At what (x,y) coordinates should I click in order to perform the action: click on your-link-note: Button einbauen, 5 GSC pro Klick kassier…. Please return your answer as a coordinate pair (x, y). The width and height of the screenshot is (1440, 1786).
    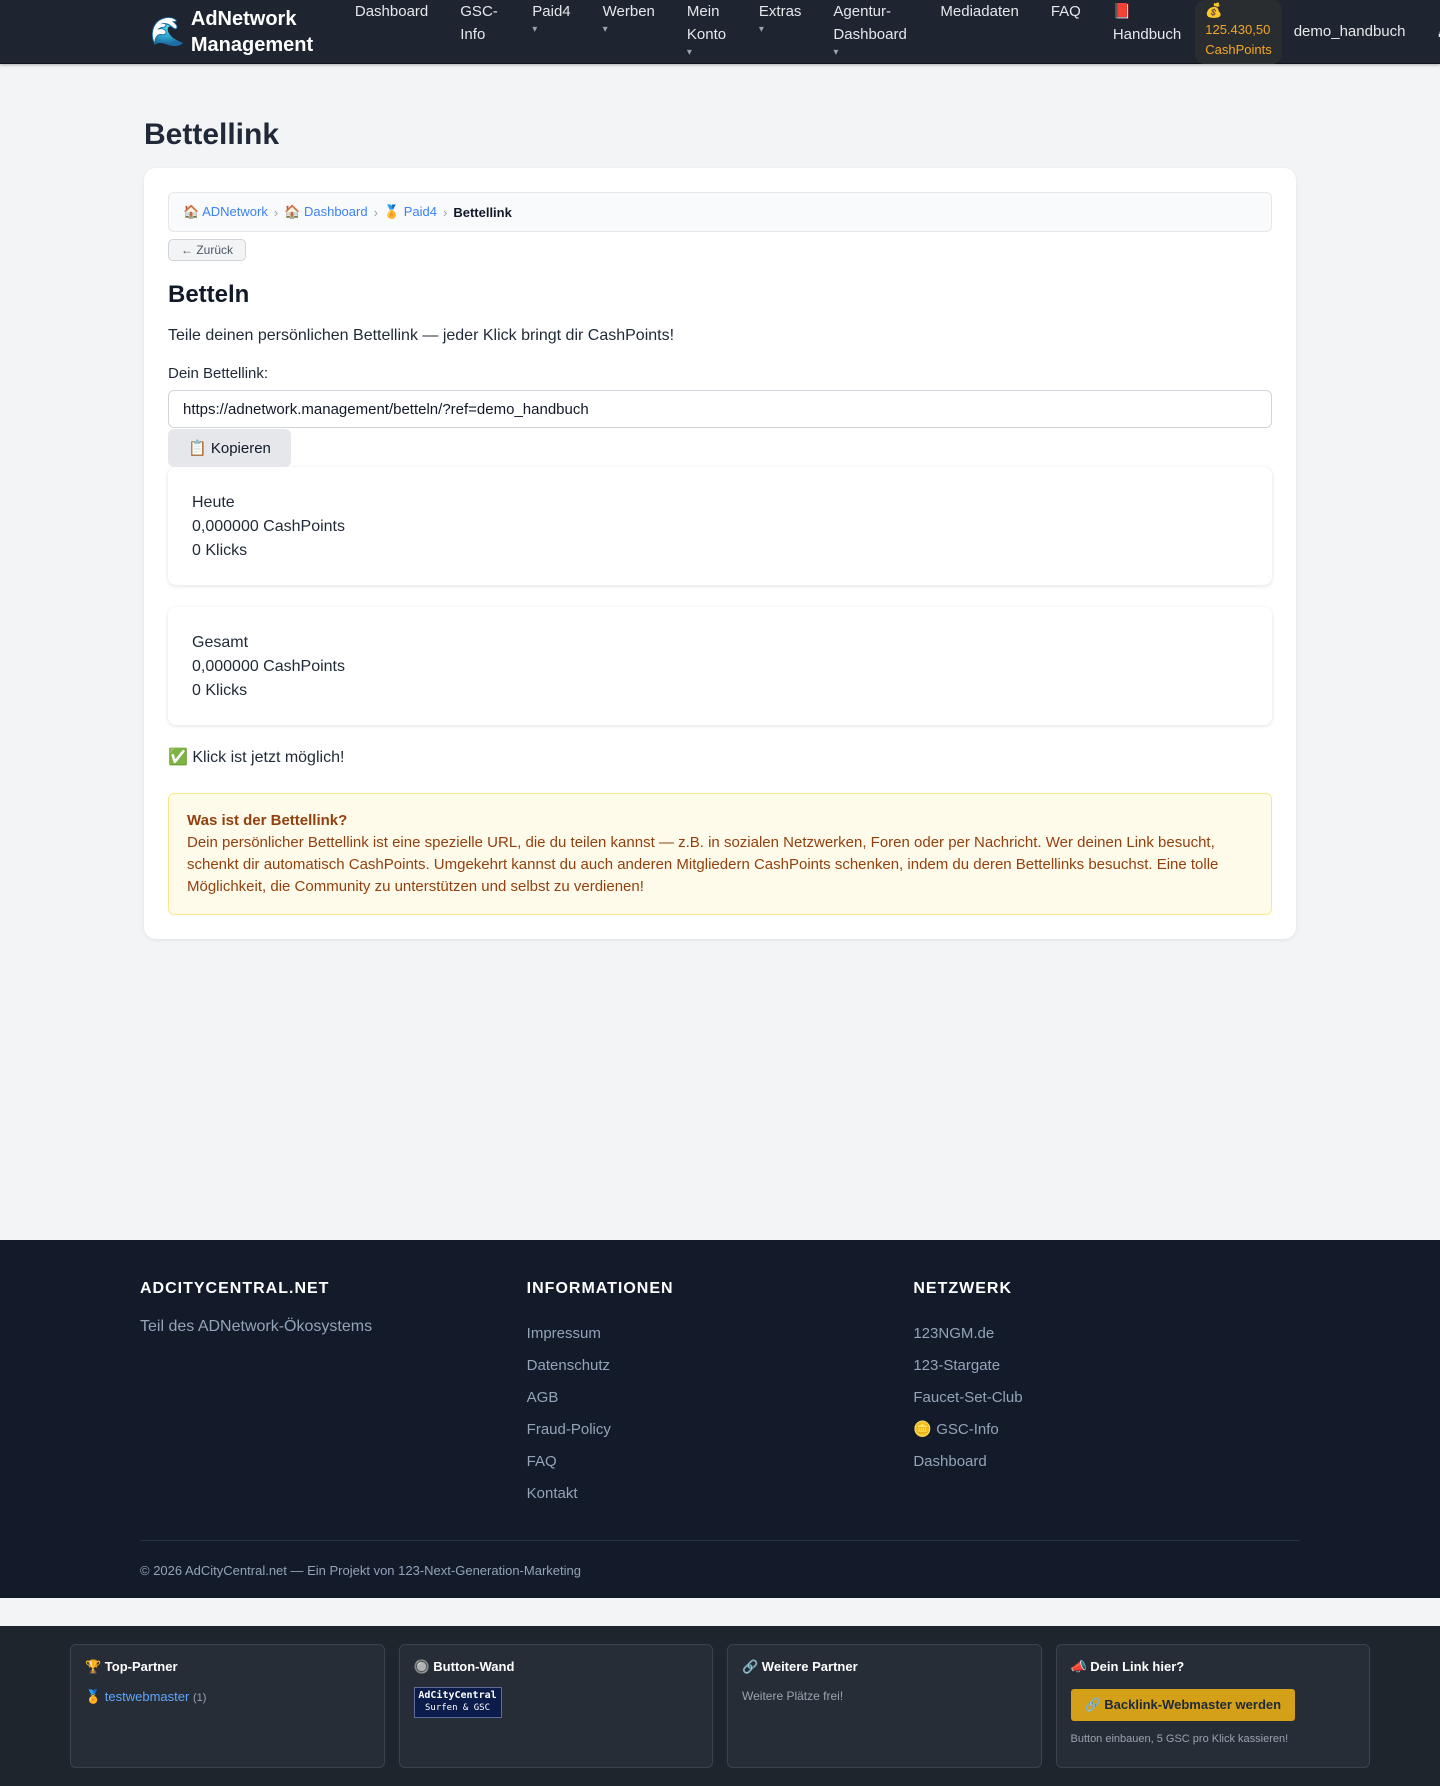
    Looking at the image, I should click on (1179, 1739).